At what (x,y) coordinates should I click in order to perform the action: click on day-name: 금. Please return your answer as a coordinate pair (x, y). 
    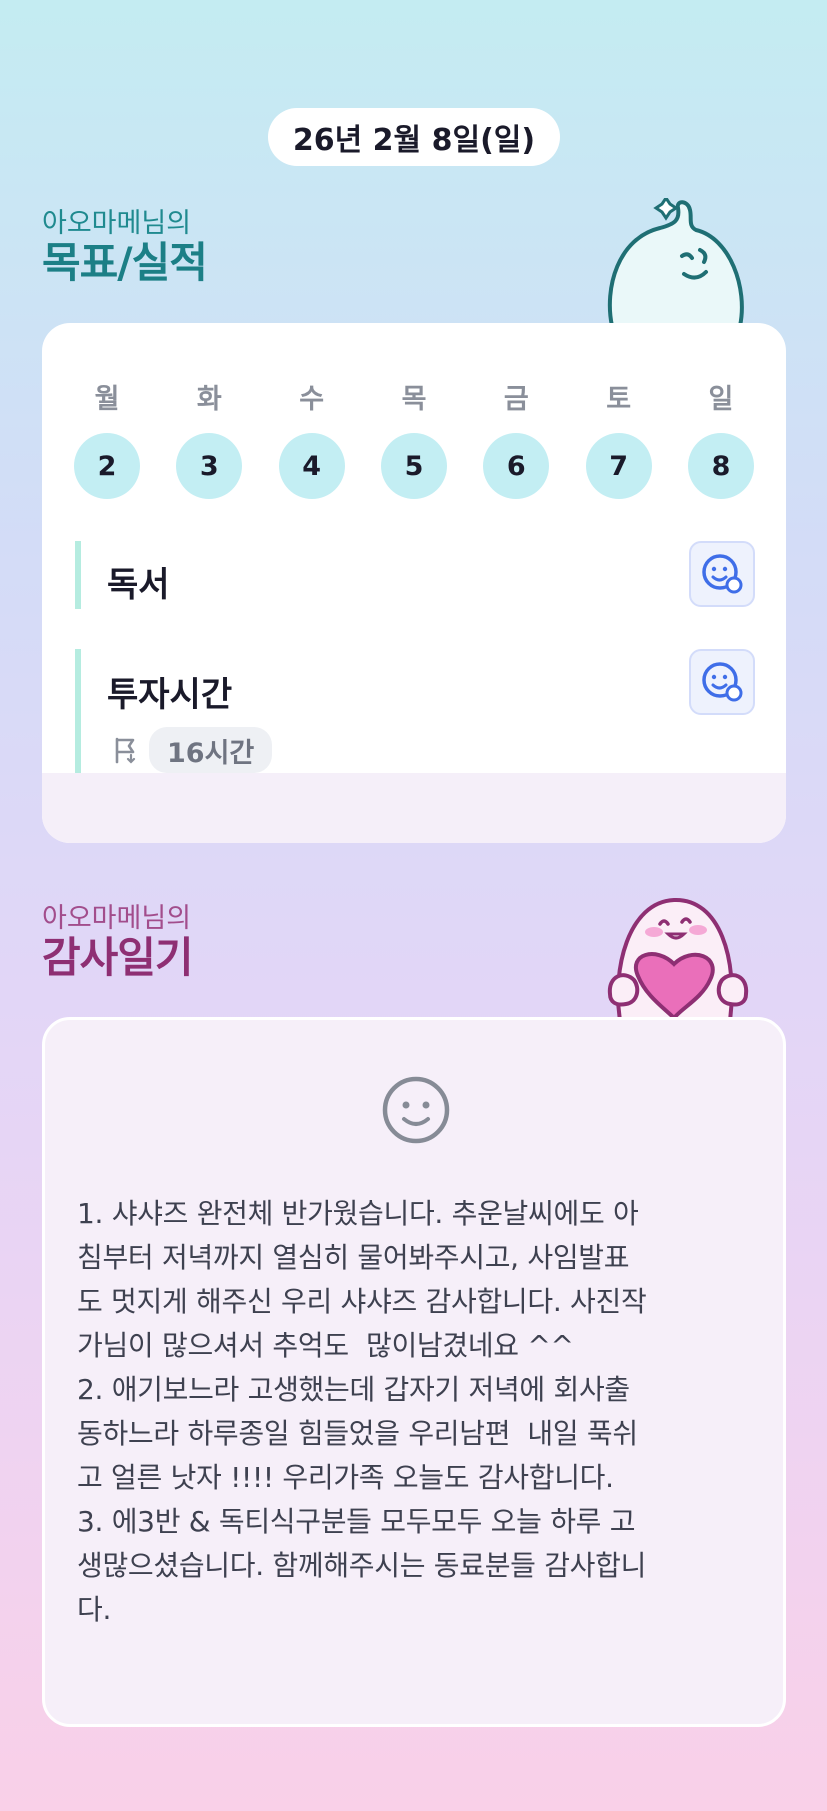
    Looking at the image, I should click on (516, 399).